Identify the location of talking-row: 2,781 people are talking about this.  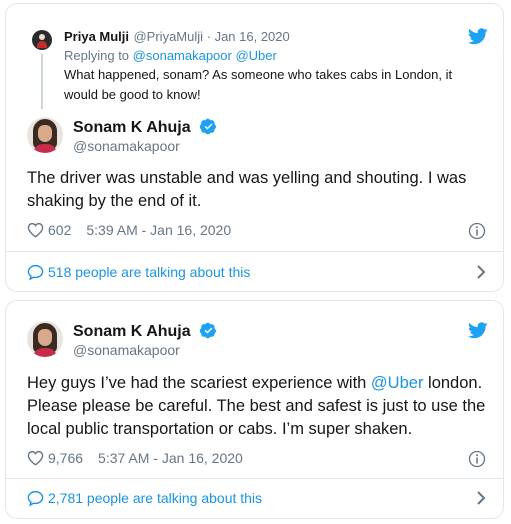
(257, 498).